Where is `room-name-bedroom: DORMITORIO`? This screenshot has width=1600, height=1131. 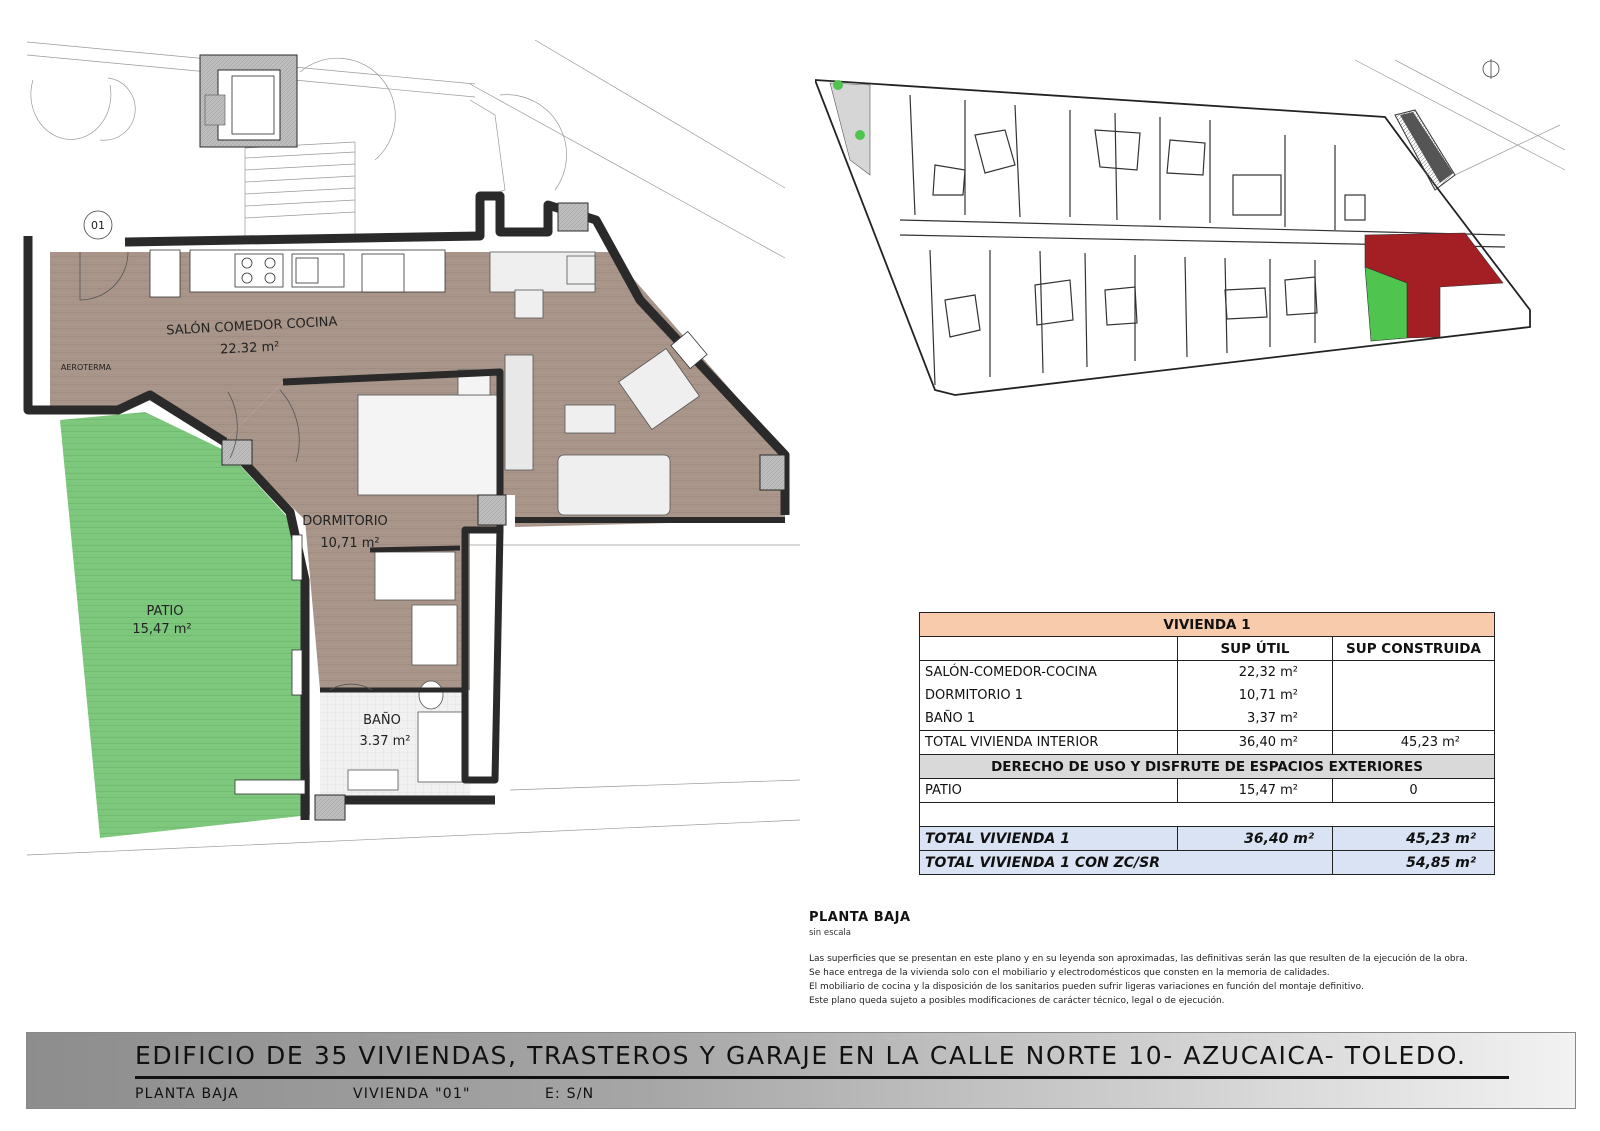 room-name-bedroom: DORMITORIO is located at coordinates (345, 521).